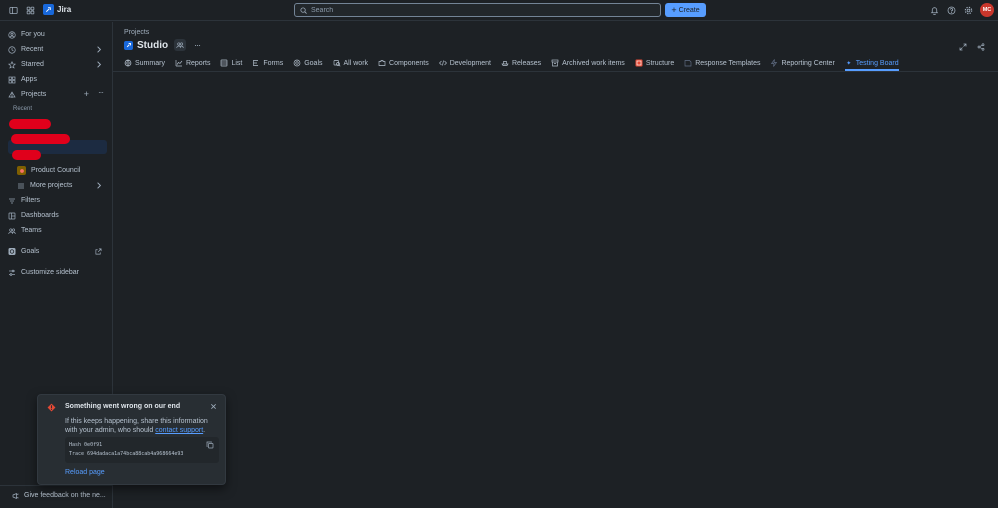 The image size is (998, 508). I want to click on sidebar-item-label: Product Council, so click(56, 170).